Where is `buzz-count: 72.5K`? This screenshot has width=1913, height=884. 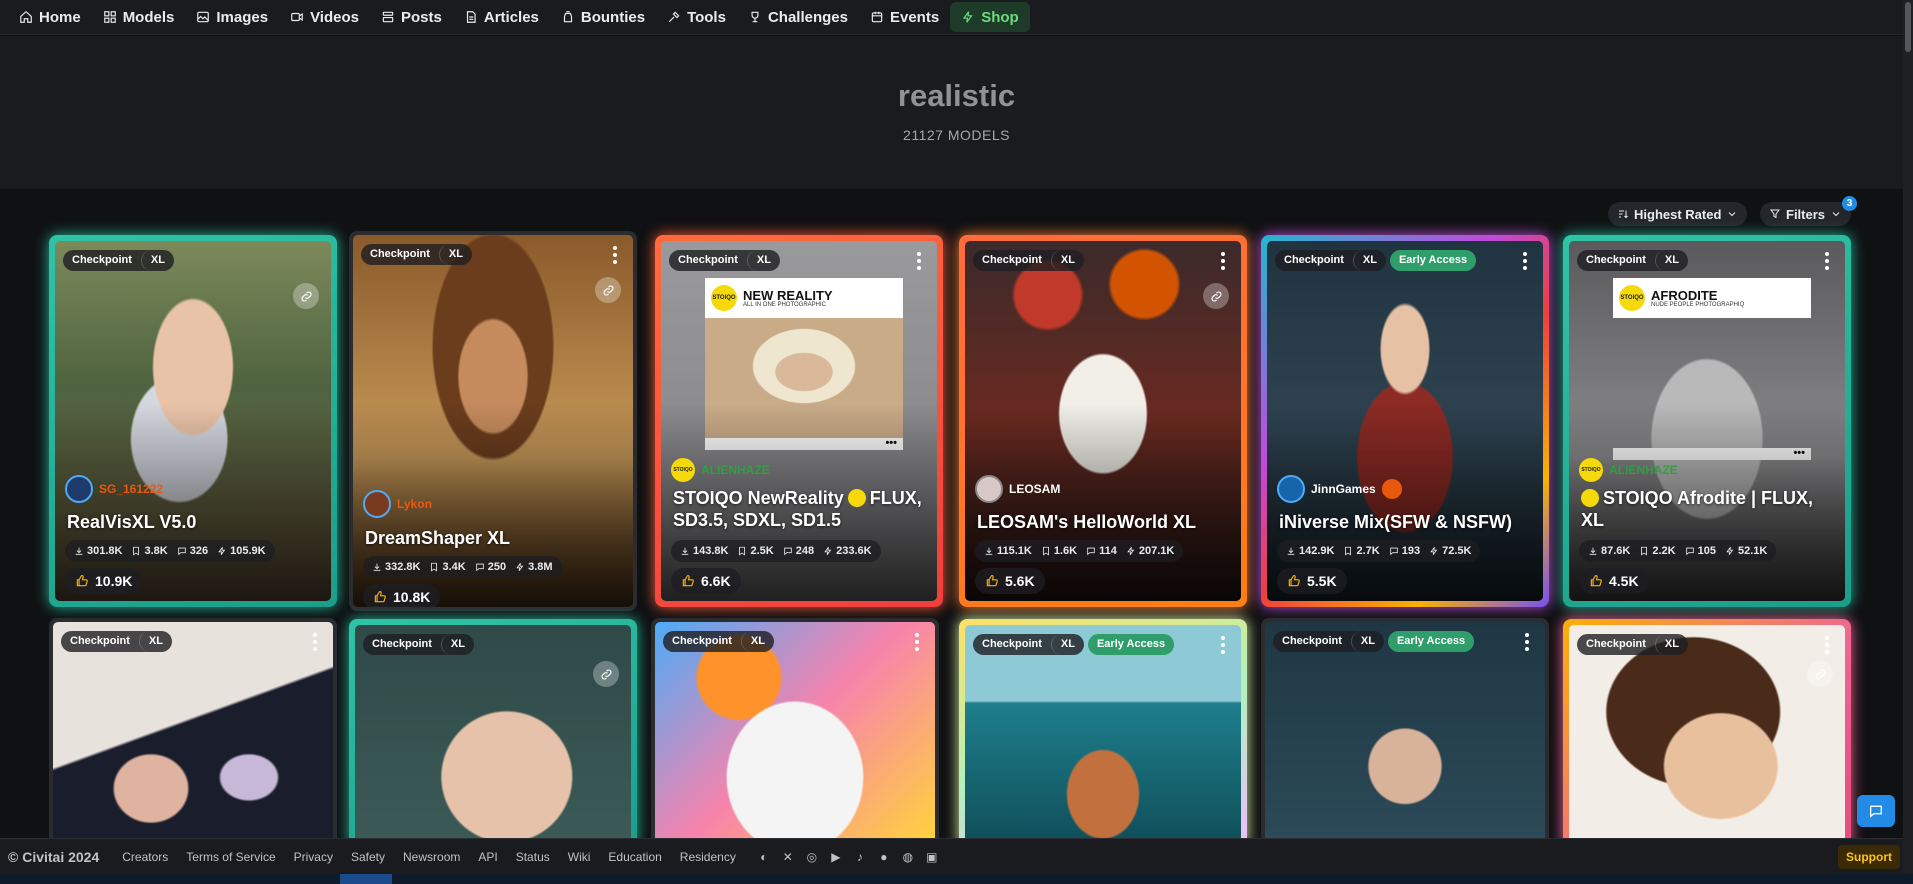 buzz-count: 72.5K is located at coordinates (1457, 551).